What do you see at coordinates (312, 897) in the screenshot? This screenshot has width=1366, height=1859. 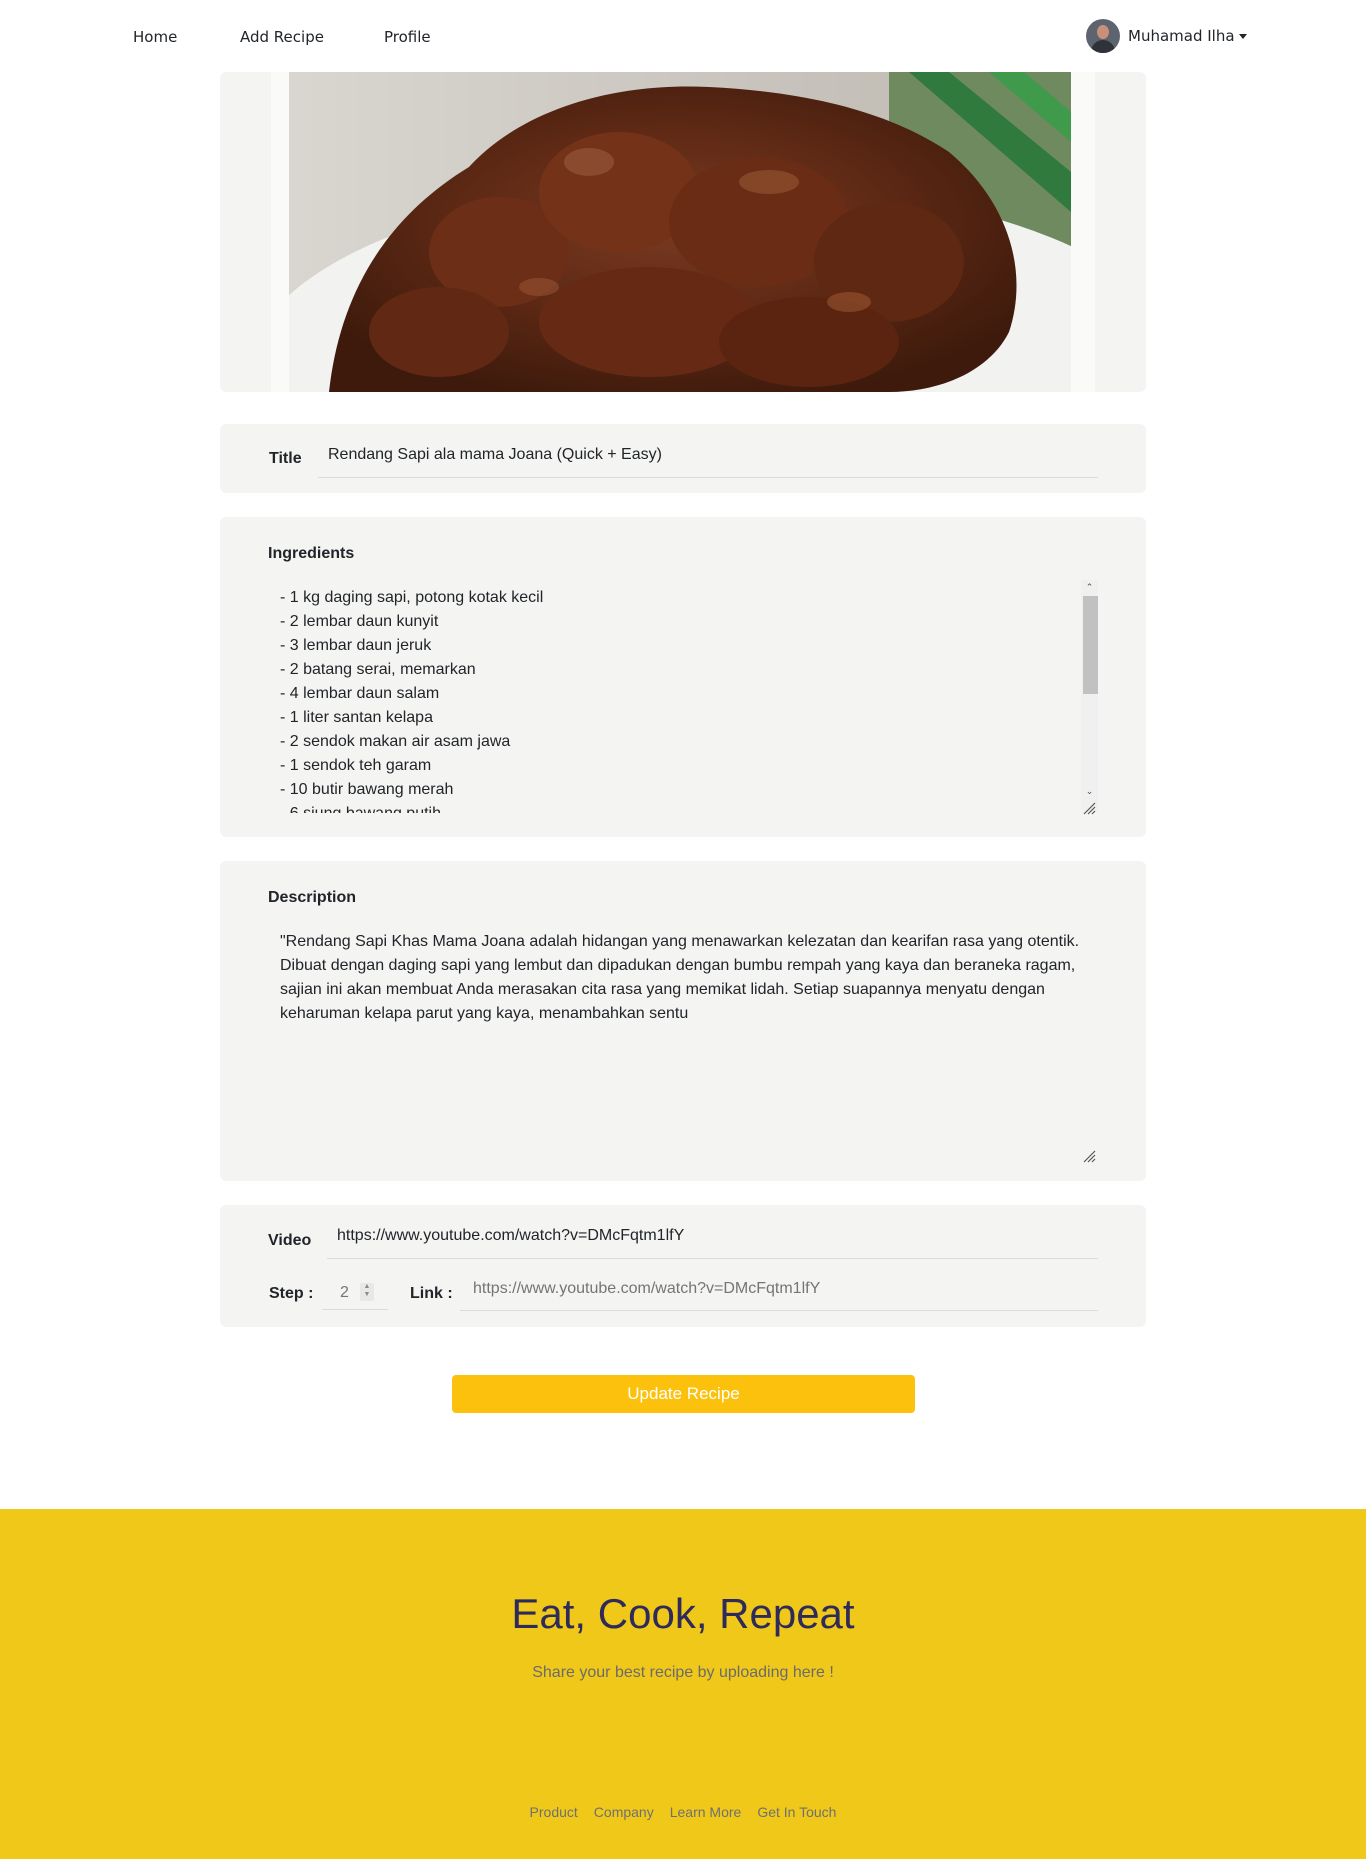 I see `description-label: Description` at bounding box center [312, 897].